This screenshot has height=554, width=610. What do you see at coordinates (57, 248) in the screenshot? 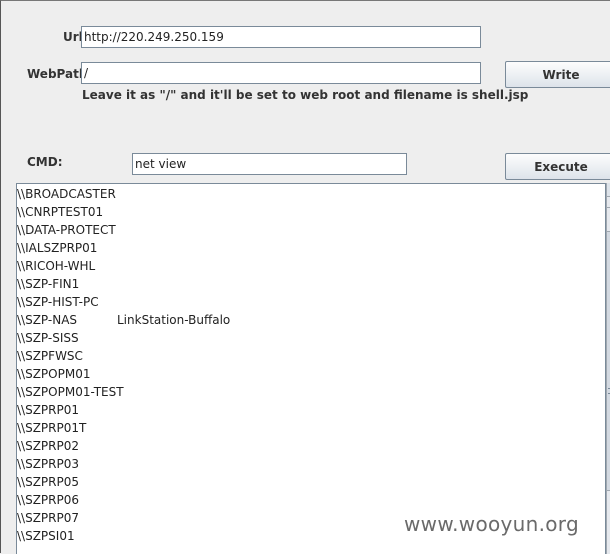
I see `host-name: \\IALSZPRP01` at bounding box center [57, 248].